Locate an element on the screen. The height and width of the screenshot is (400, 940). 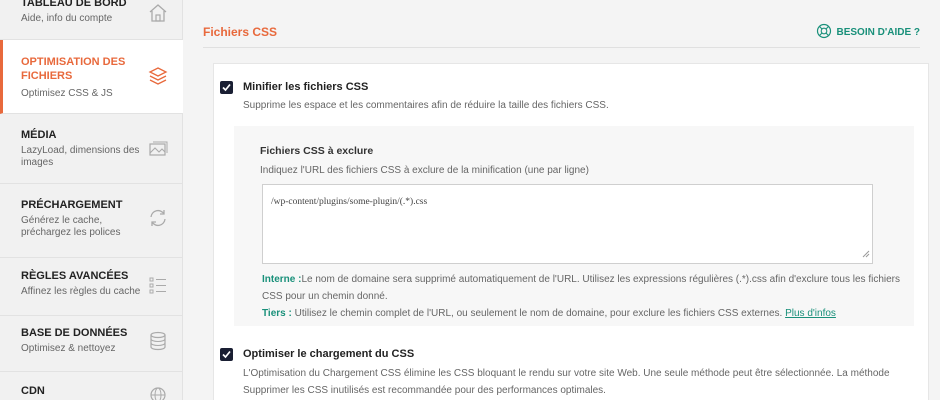
divider is located at coordinates (561, 47).